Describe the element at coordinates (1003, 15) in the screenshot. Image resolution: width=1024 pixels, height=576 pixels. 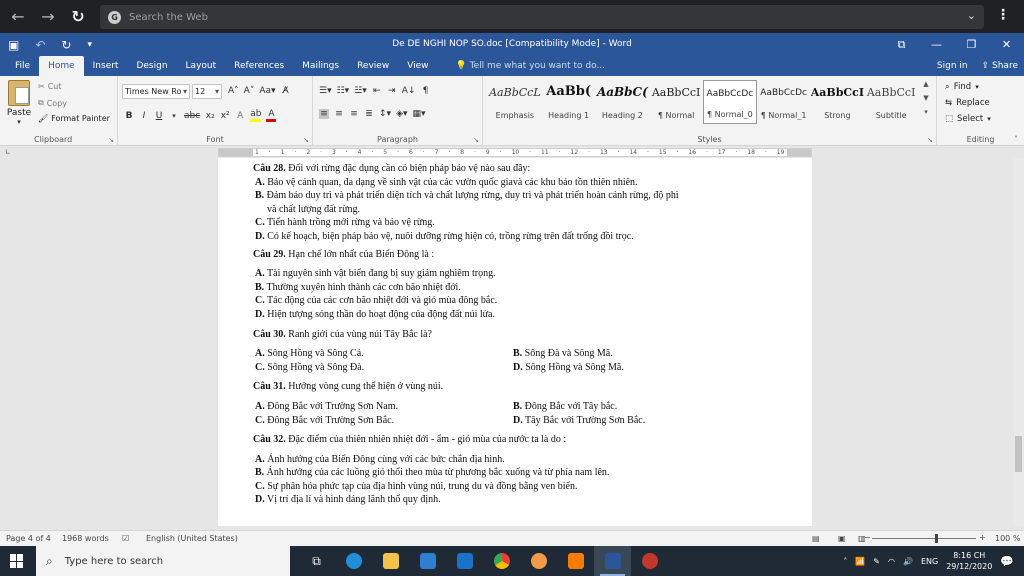
I see `browser-menu-icon: ⋮` at that location.